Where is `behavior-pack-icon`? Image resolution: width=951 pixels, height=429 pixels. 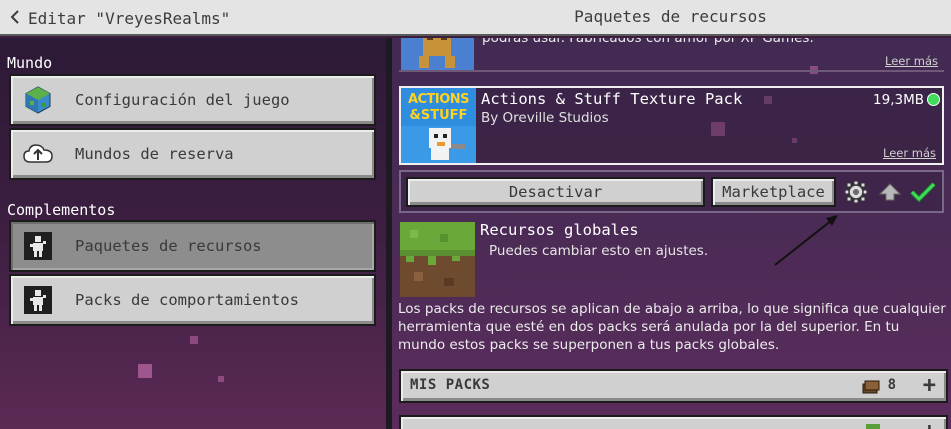
behavior-pack-icon is located at coordinates (38, 300).